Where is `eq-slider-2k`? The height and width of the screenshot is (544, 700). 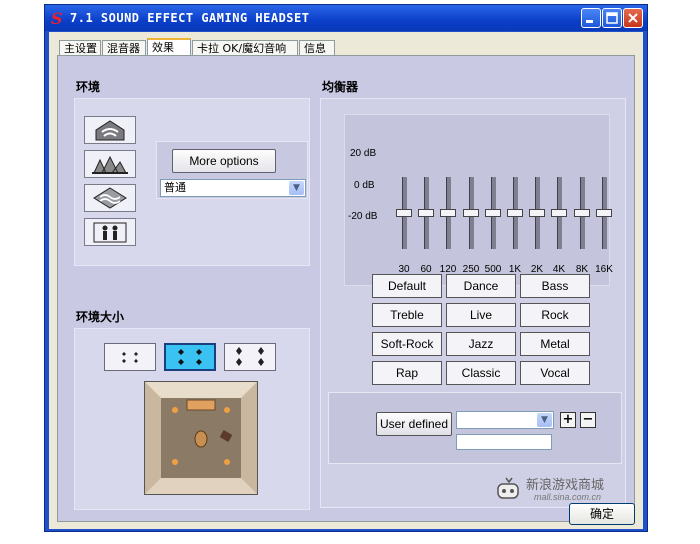
eq-slider-2k is located at coordinates (537, 213).